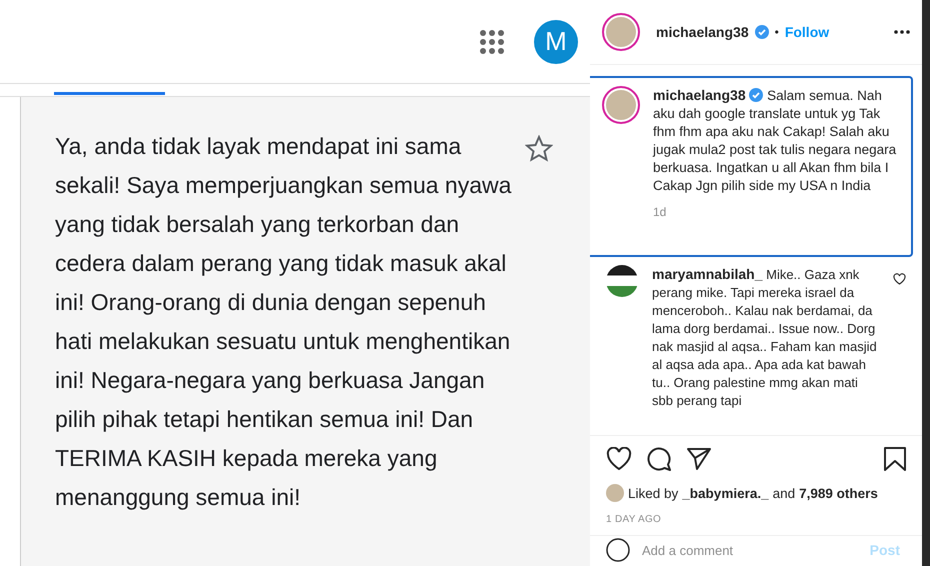 This screenshot has height=566, width=930. What do you see at coordinates (659, 459) in the screenshot?
I see `comment-icon` at bounding box center [659, 459].